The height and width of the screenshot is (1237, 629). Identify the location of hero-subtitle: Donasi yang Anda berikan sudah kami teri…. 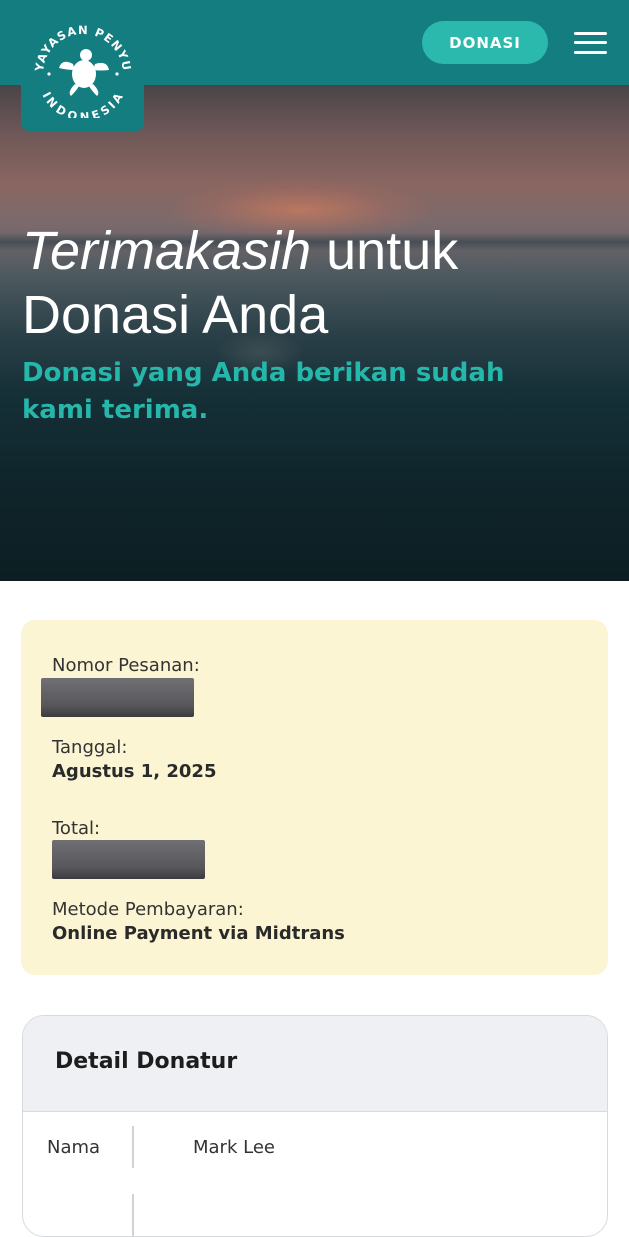
(263, 391).